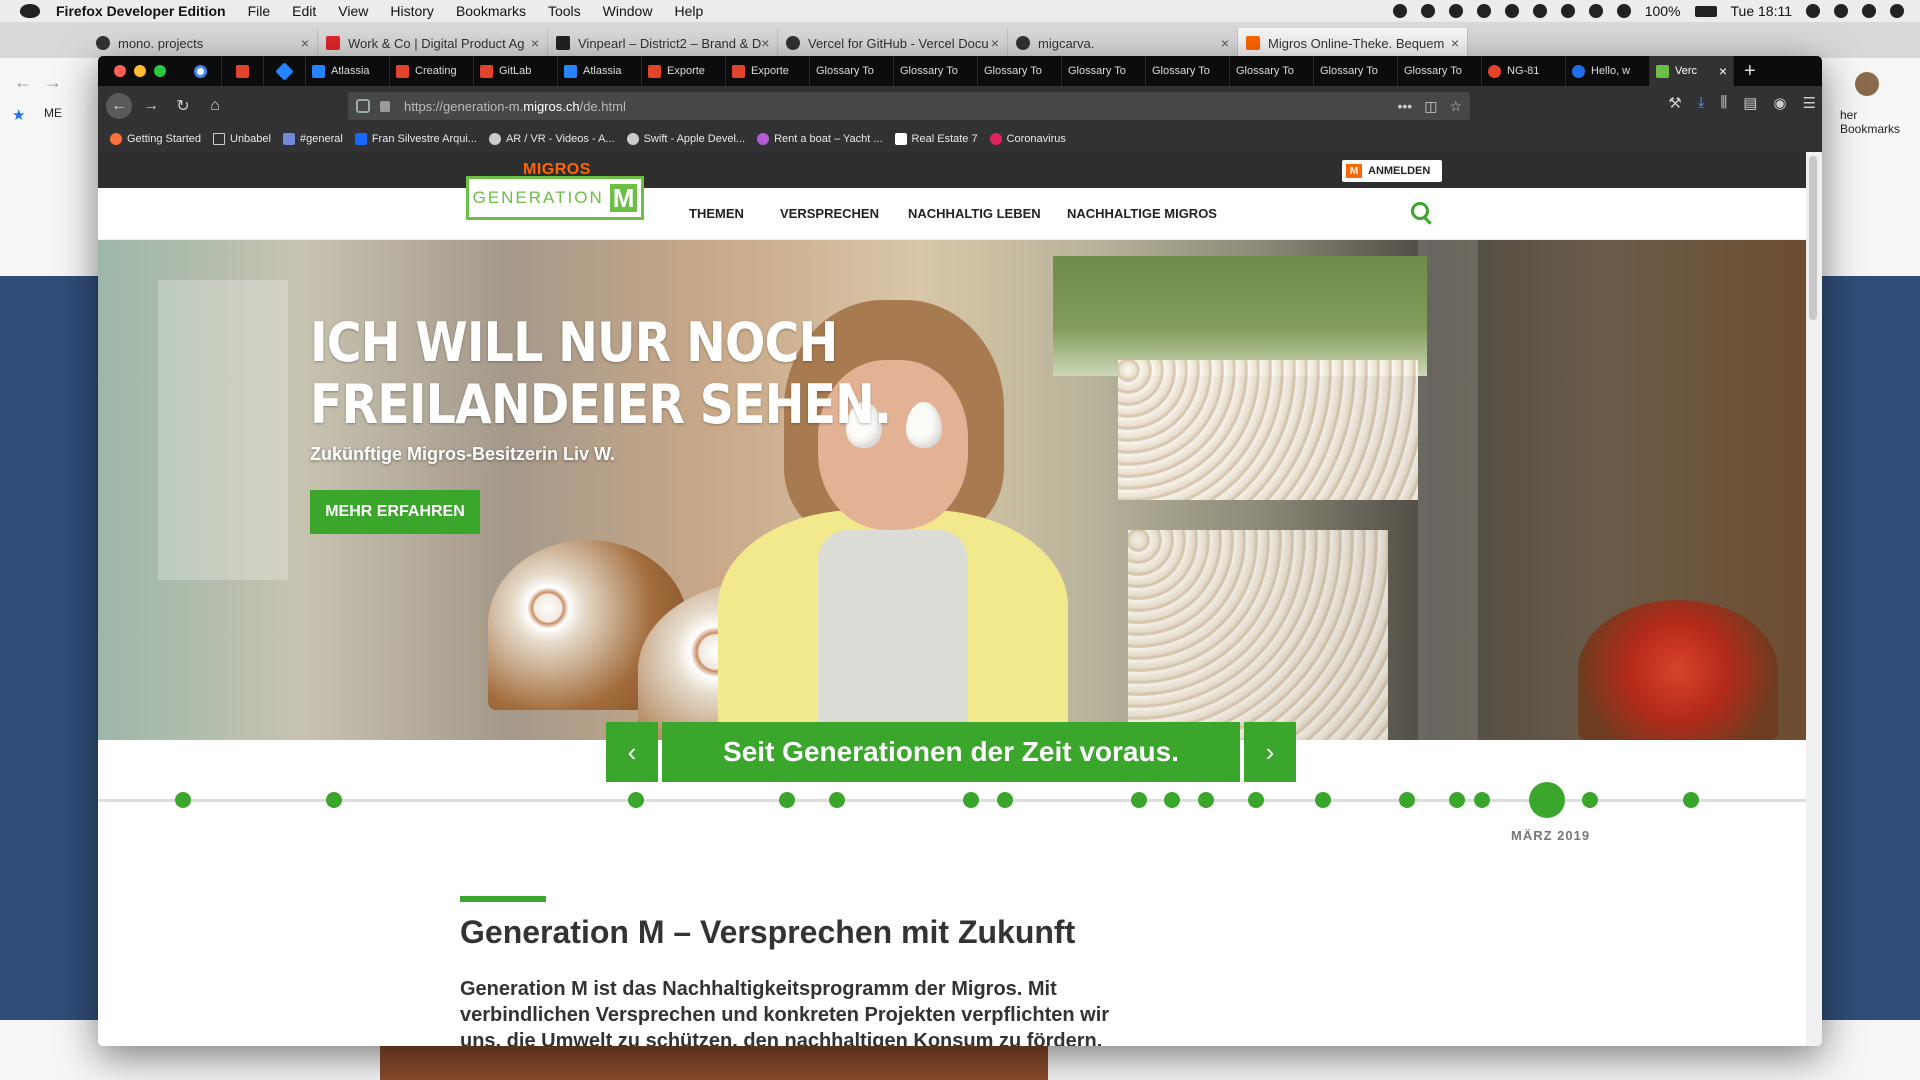 The width and height of the screenshot is (1920, 1080). What do you see at coordinates (18, 115) in the screenshot?
I see `bg-star-icon: ★` at bounding box center [18, 115].